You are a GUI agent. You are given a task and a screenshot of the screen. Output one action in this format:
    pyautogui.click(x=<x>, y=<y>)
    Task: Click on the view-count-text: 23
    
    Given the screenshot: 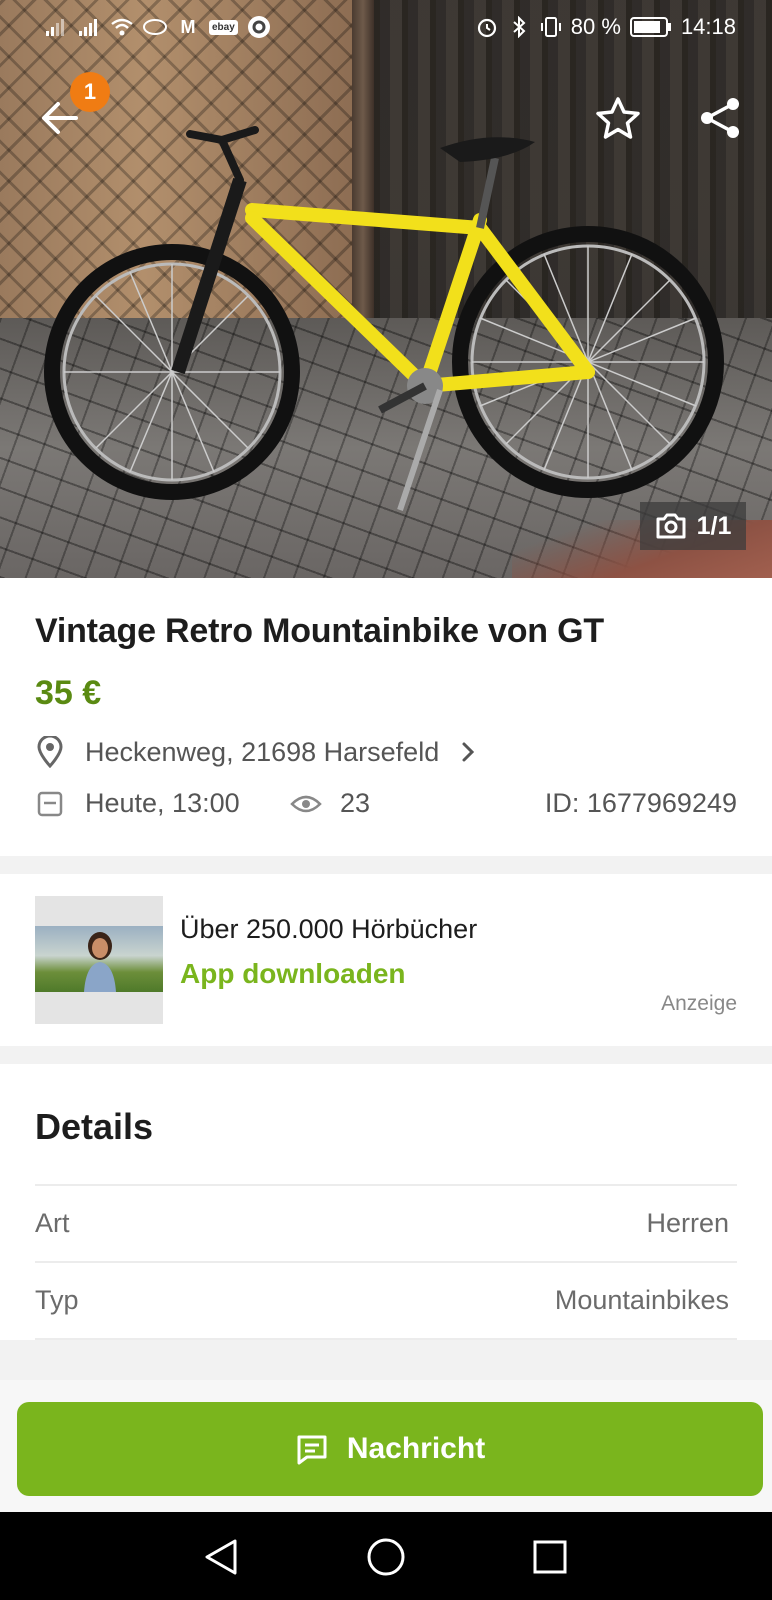 What is the action you would take?
    pyautogui.click(x=355, y=803)
    